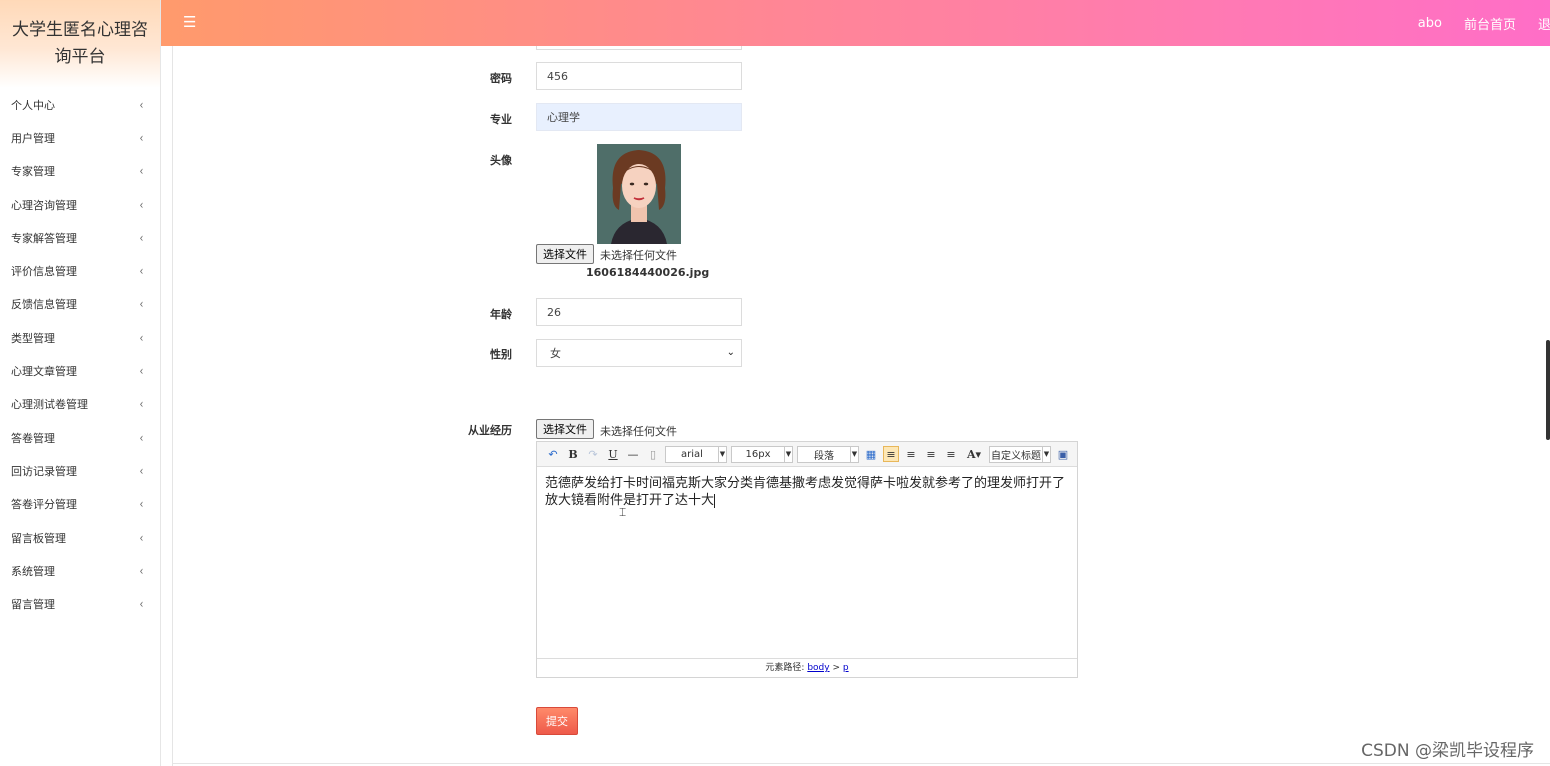 This screenshot has height=766, width=1550. What do you see at coordinates (553, 454) in the screenshot?
I see `undo-icon: ↶` at bounding box center [553, 454].